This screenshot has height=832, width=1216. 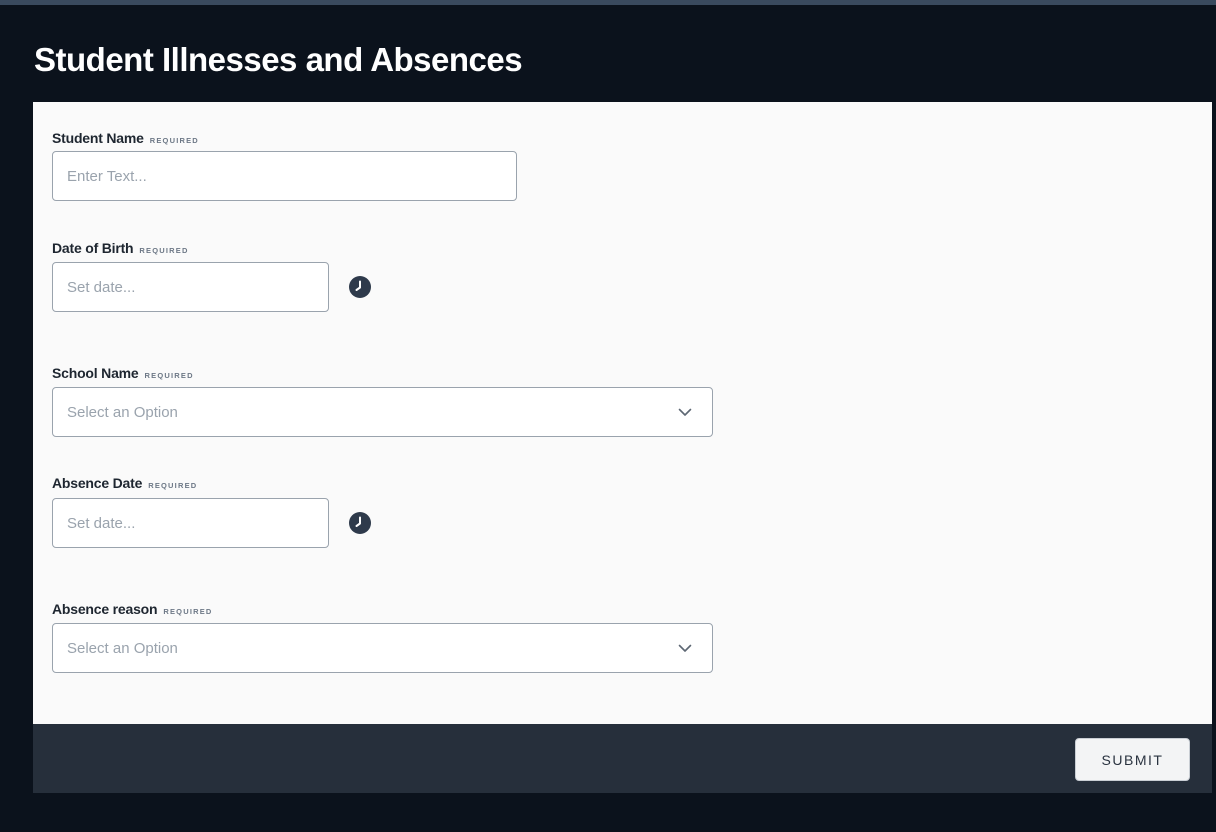 I want to click on school-name-select-placeholder: Select an Option, so click(x=122, y=412).